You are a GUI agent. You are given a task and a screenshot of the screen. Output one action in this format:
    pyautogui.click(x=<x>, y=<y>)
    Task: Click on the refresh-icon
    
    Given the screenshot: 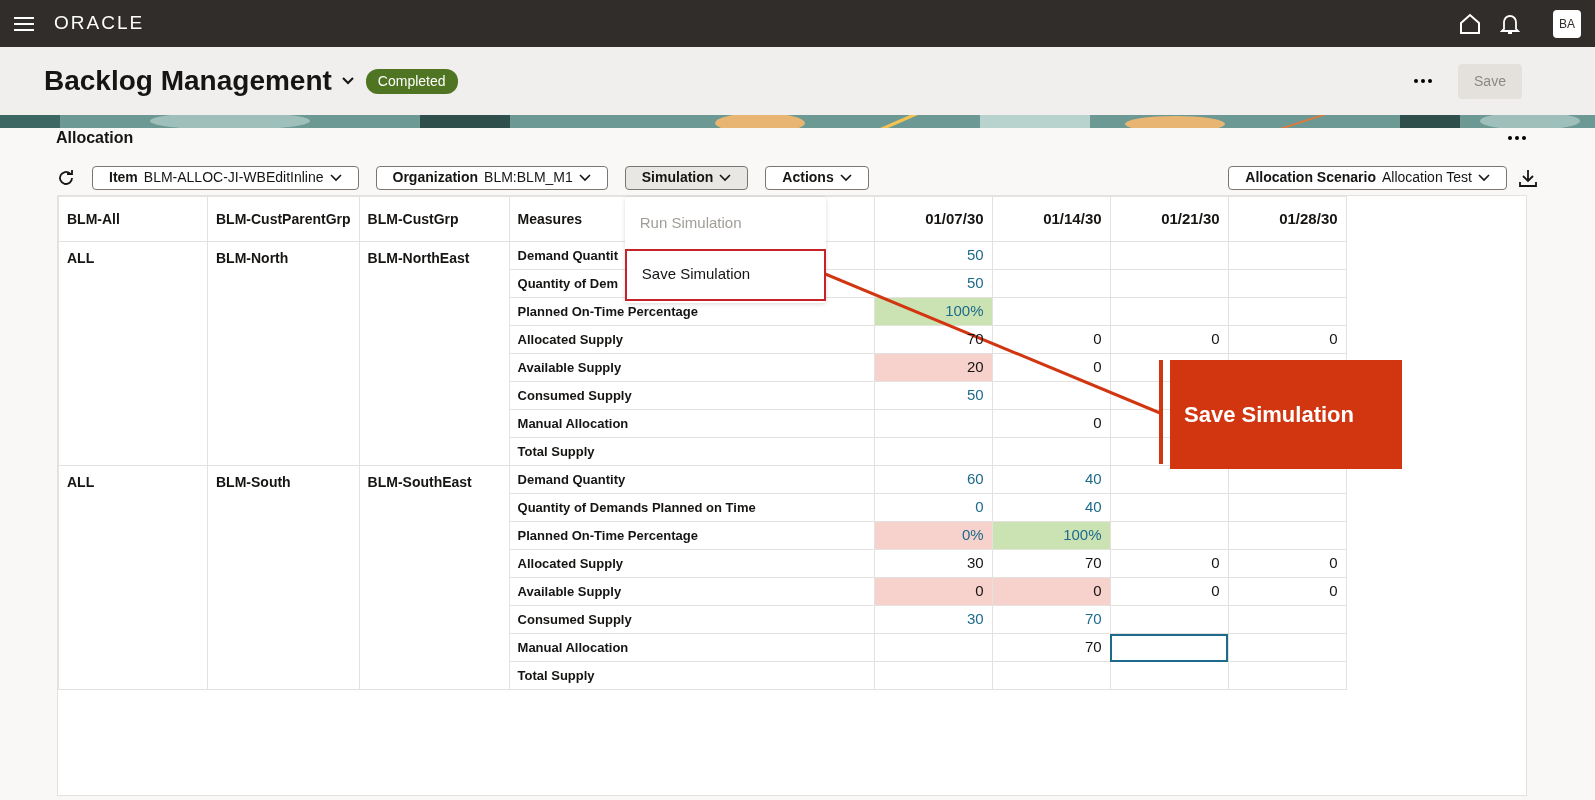 What is the action you would take?
    pyautogui.click(x=66, y=177)
    